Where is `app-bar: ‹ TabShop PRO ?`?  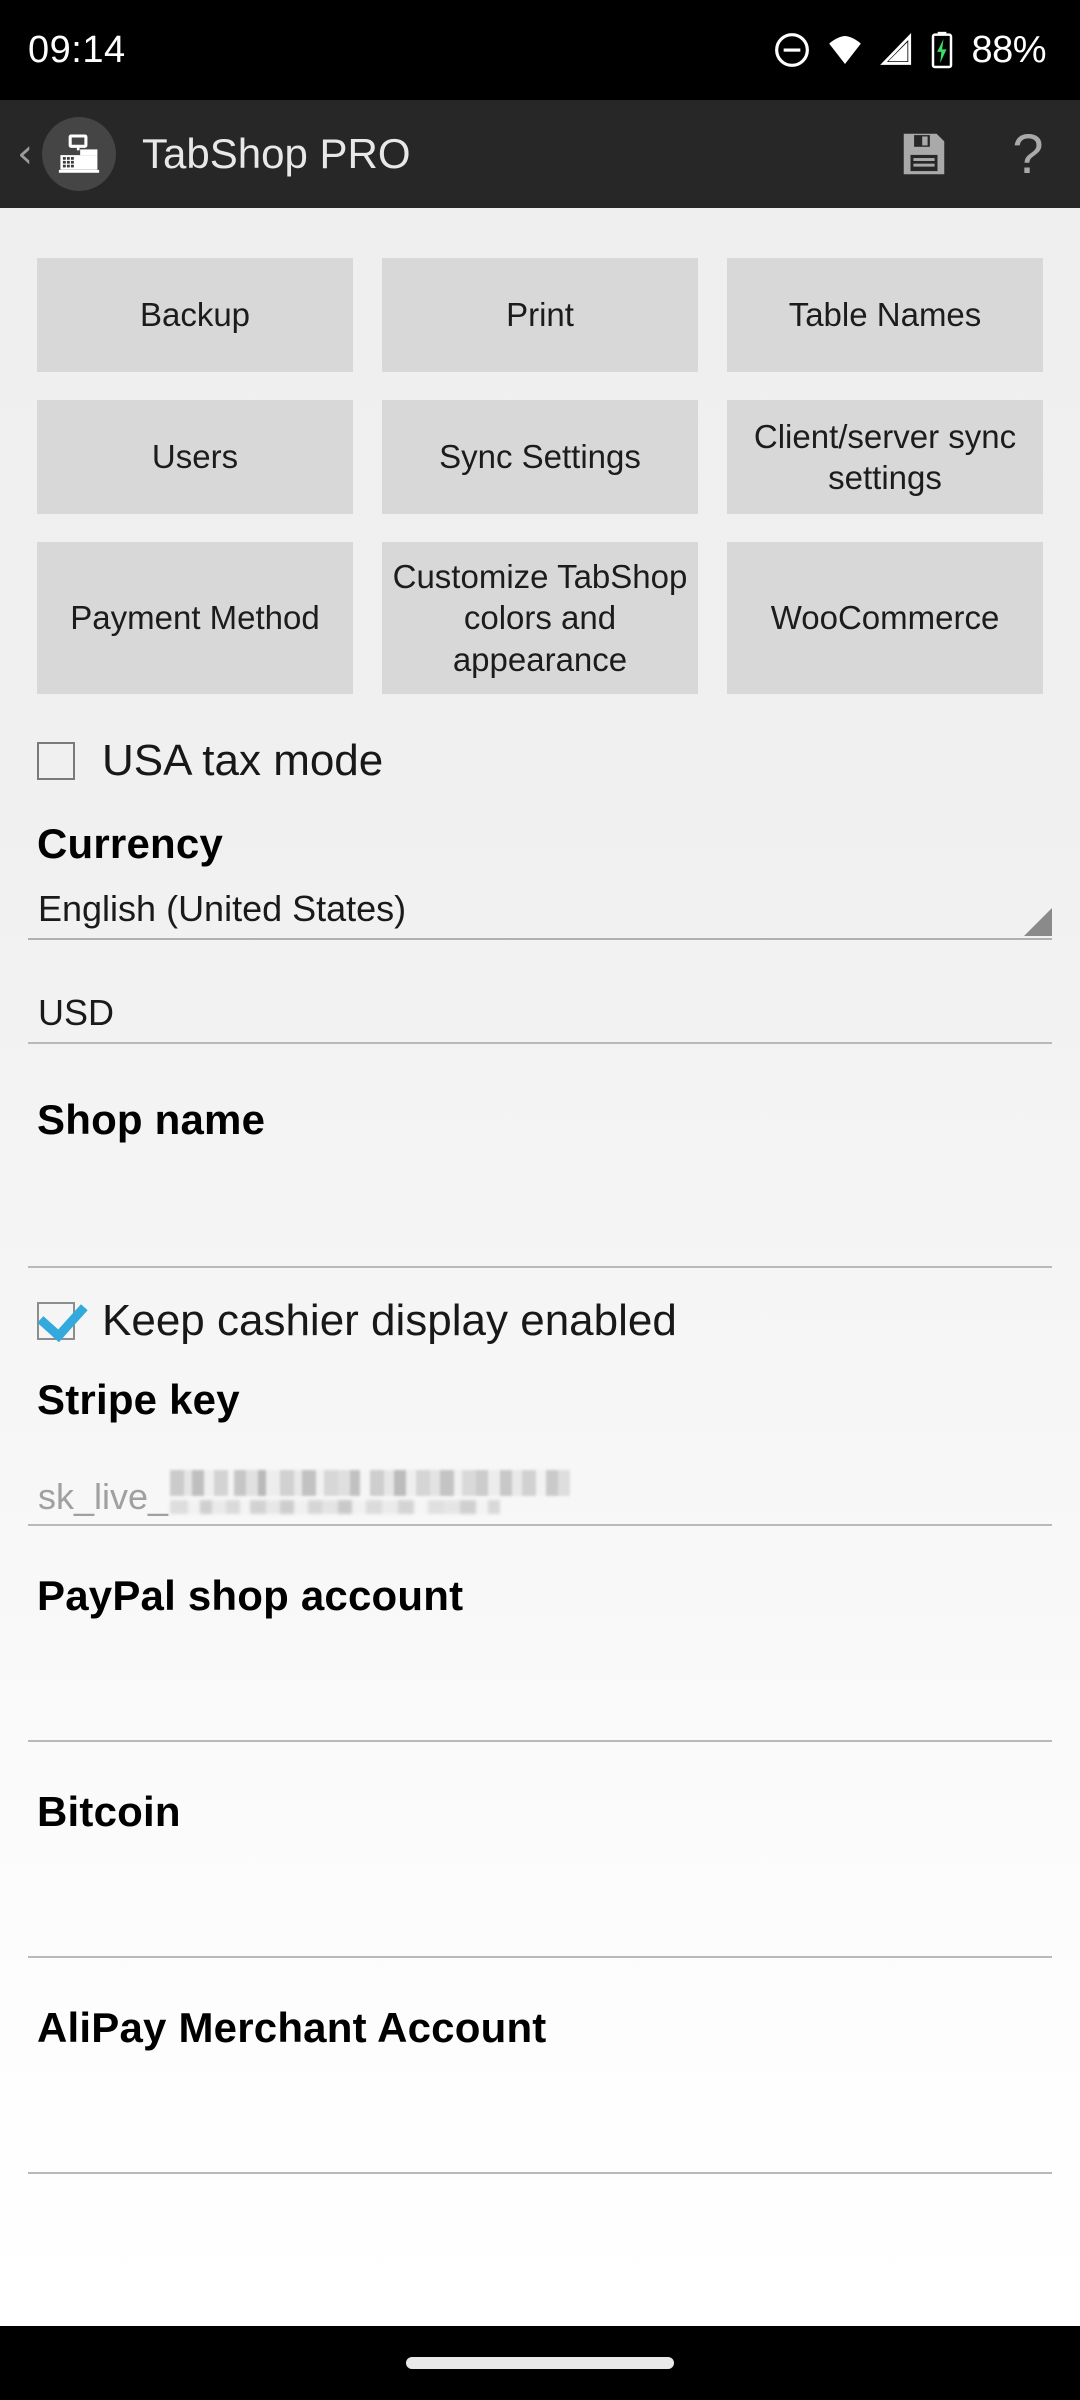
app-bar: ‹ TabShop PRO ? is located at coordinates (540, 154).